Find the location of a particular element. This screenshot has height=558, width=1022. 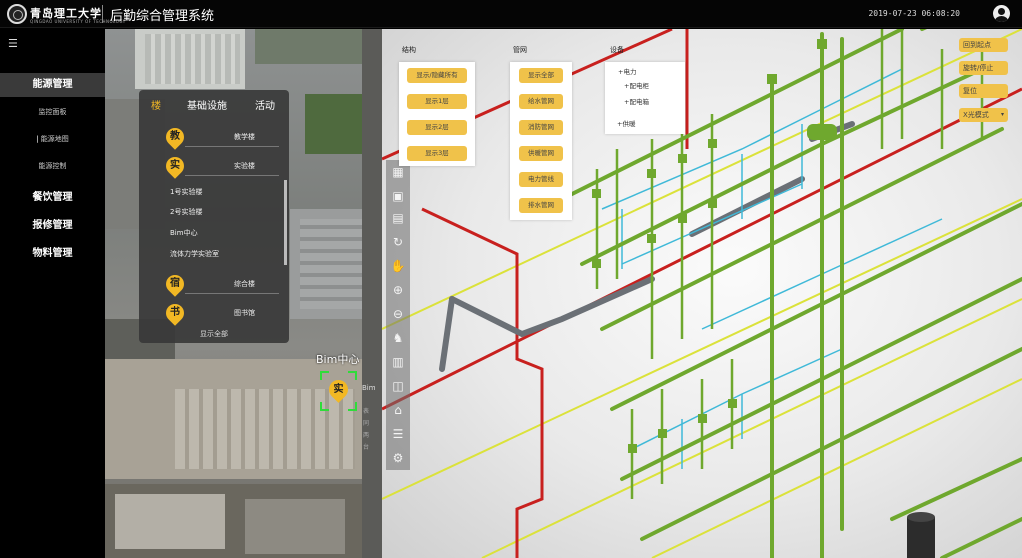

user-avatar-icon is located at coordinates (1001, 13).